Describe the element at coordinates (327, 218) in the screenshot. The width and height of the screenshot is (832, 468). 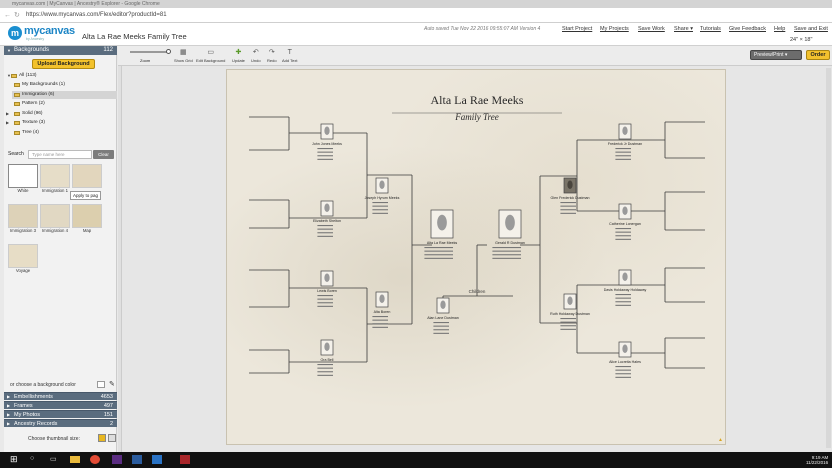
I see `person-node: Elizabeth Shelton` at that location.